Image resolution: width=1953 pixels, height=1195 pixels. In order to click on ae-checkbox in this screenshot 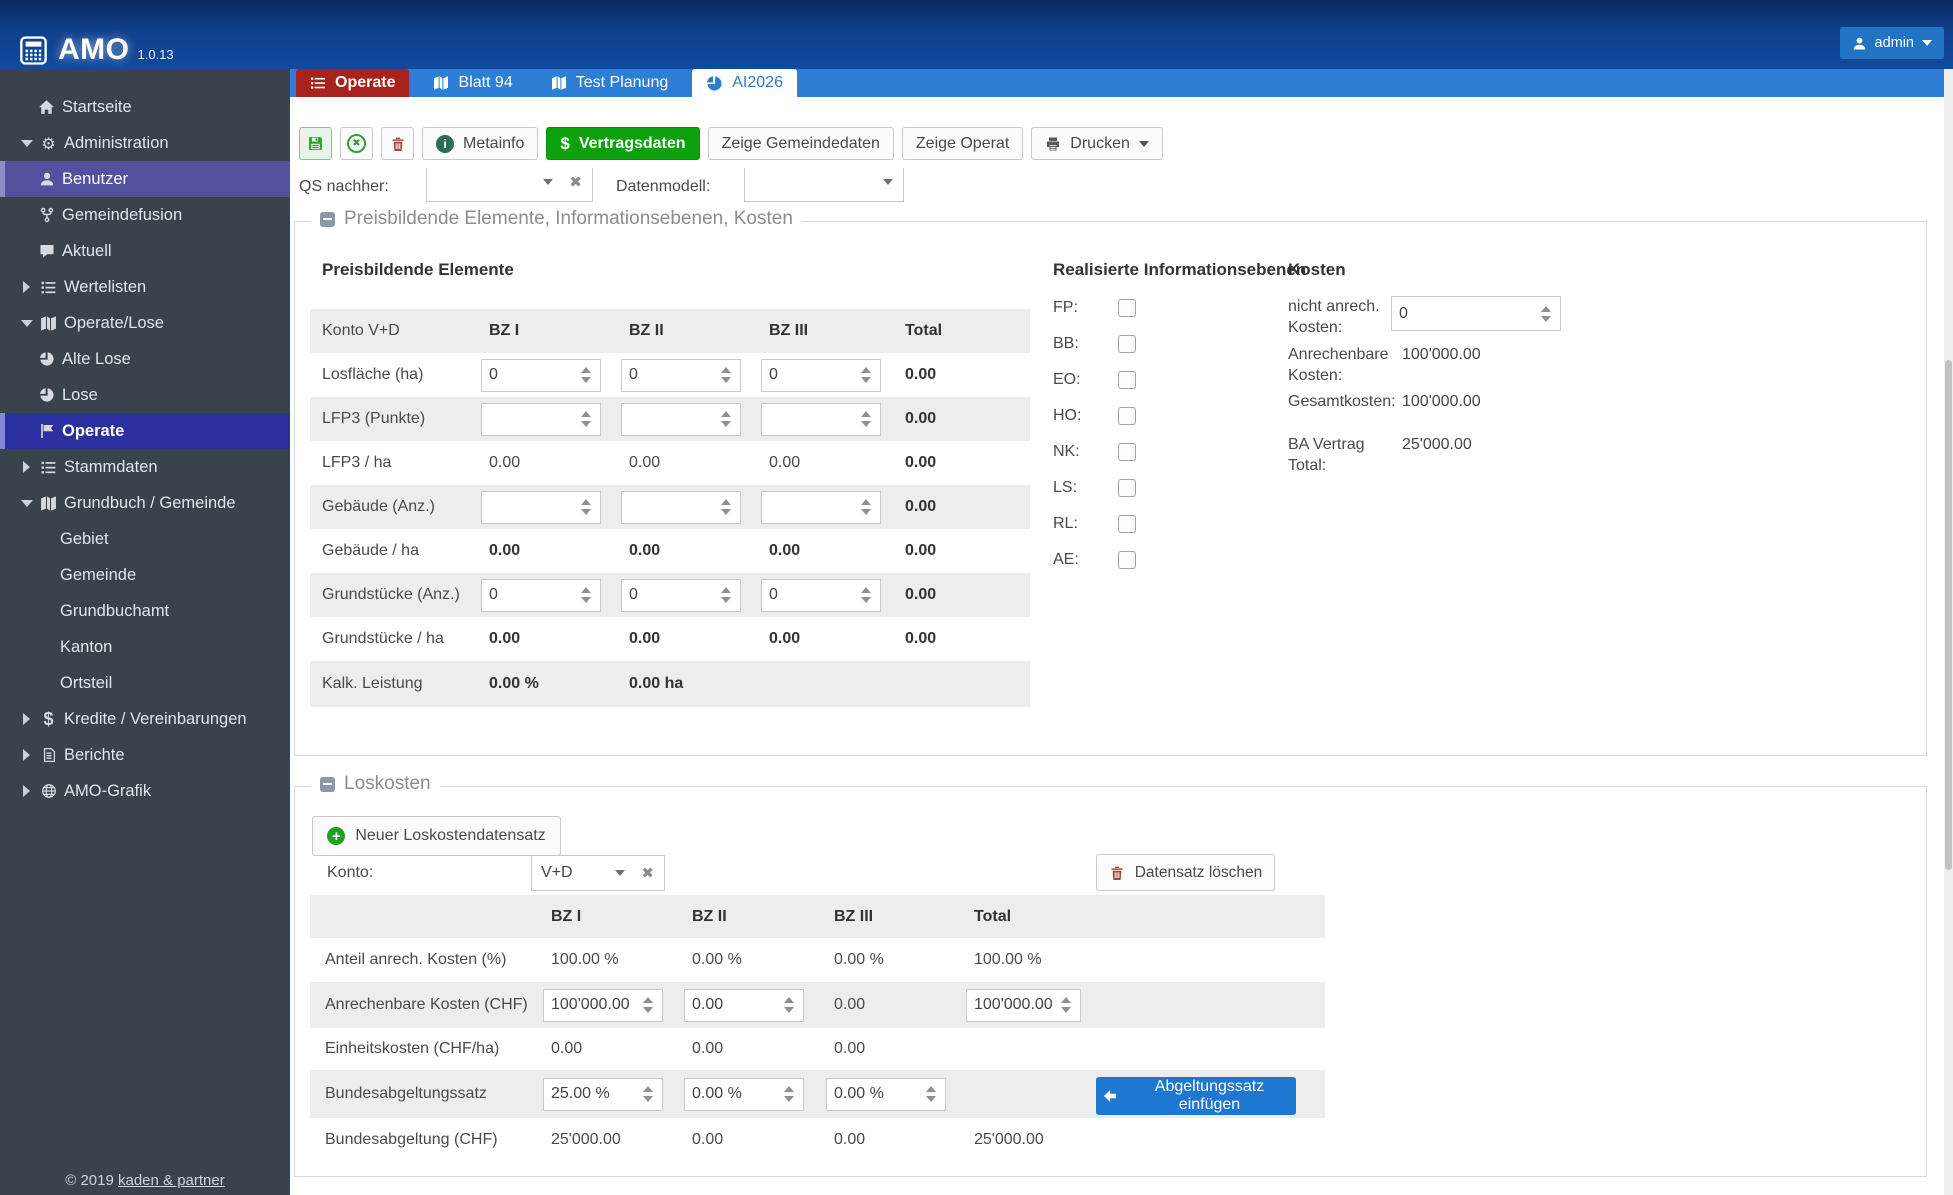, I will do `click(1127, 560)`.